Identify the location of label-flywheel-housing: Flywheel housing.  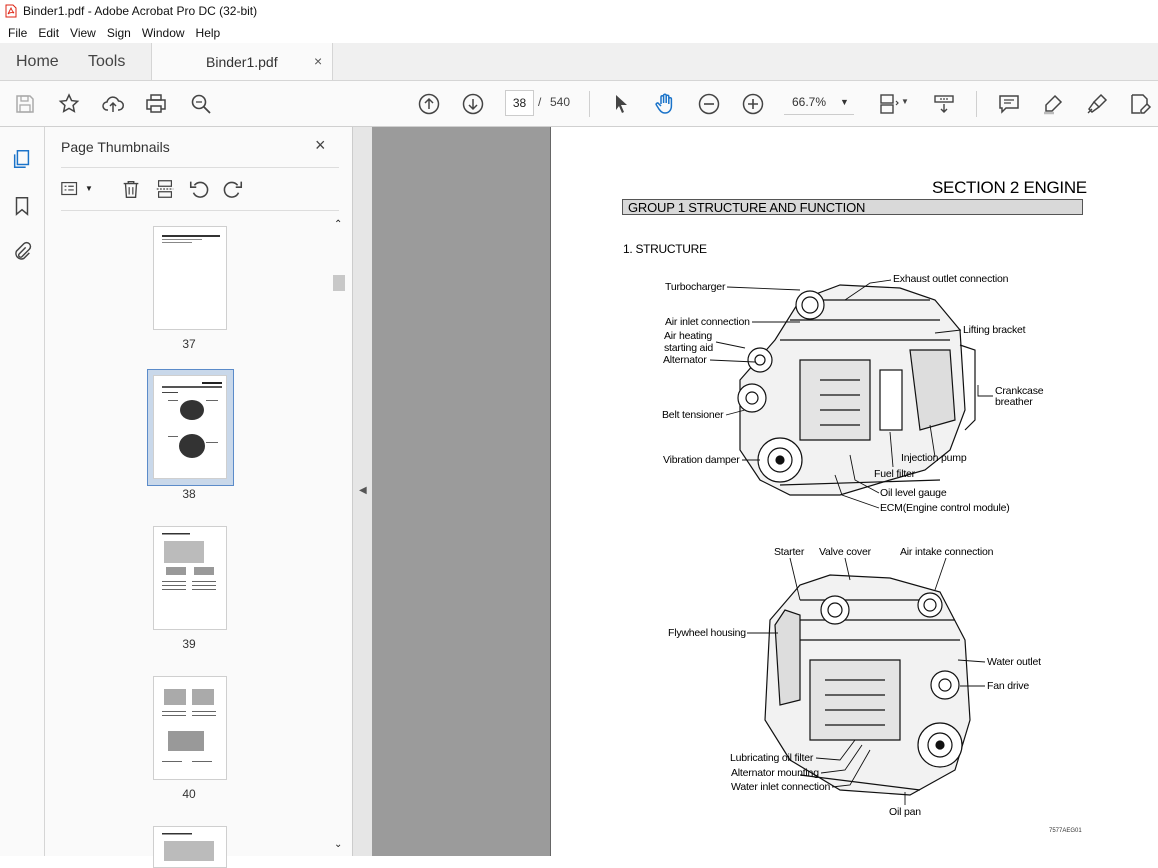
(707, 633).